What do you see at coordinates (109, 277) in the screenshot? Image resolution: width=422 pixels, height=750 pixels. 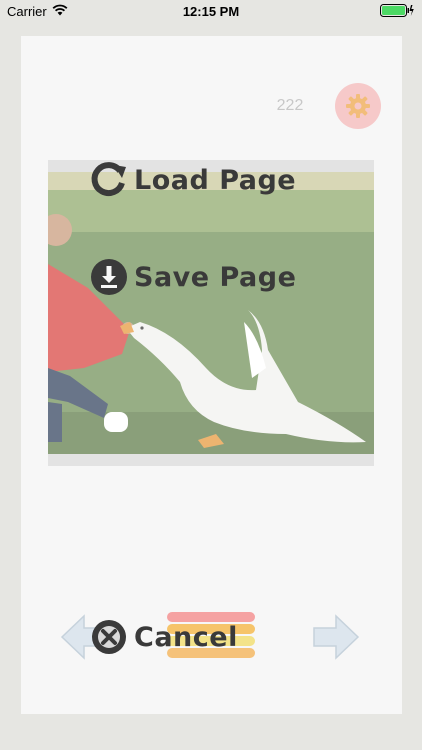 I see `download-icon` at bounding box center [109, 277].